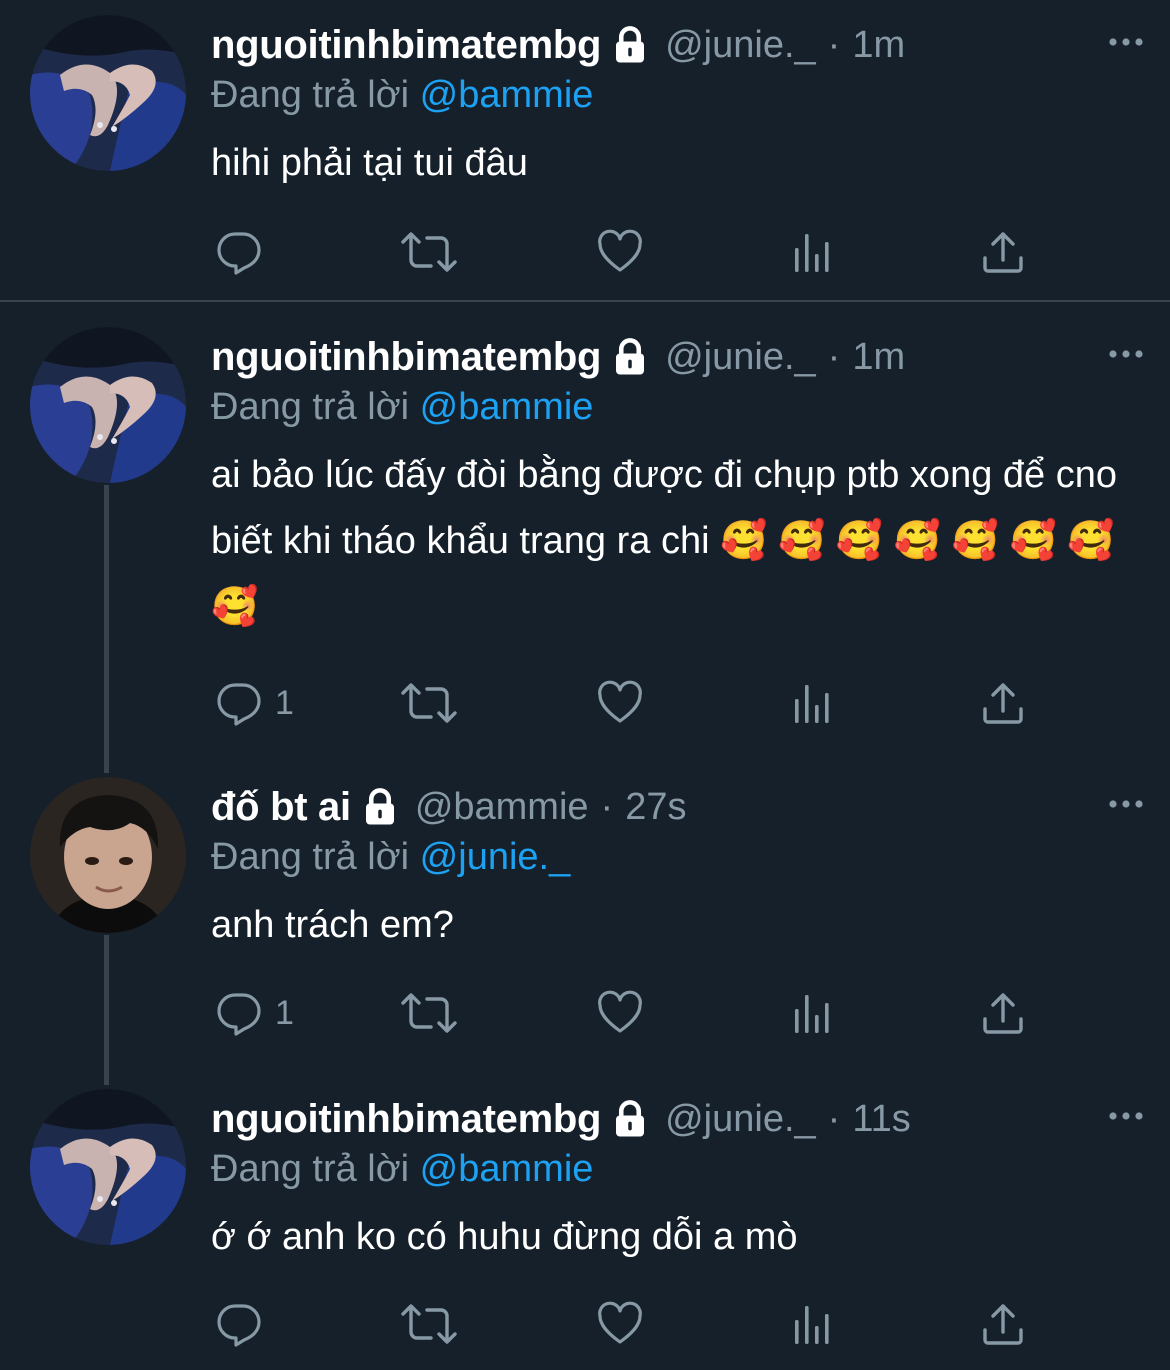 Image resolution: width=1170 pixels, height=1370 pixels. I want to click on tweet-header: đố bt ai @bammie · 27s, so click(448, 807).